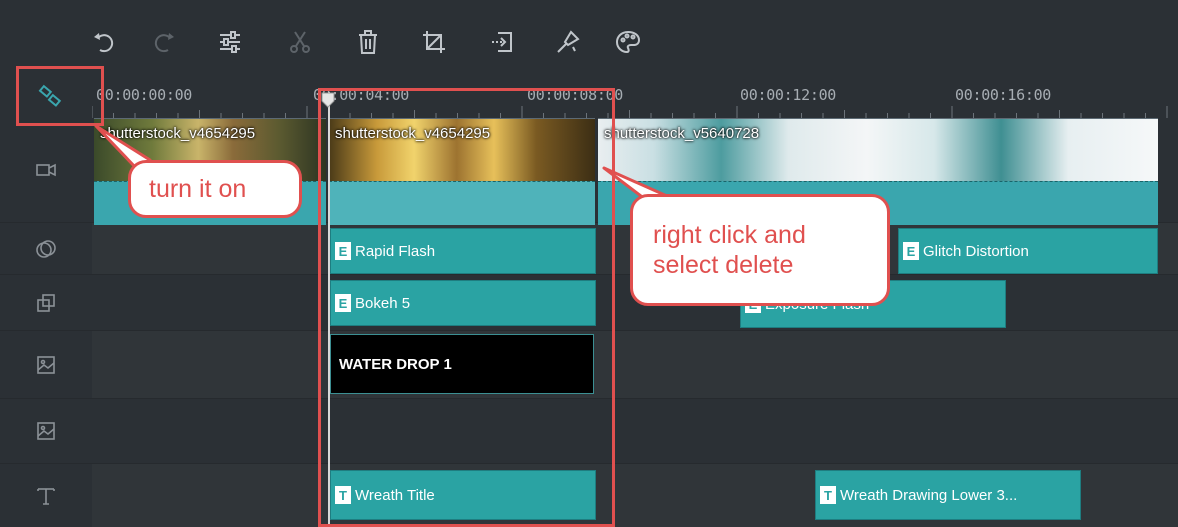 The width and height of the screenshot is (1178, 527). Describe the element at coordinates (198, 189) in the screenshot. I see `callout-turn-on-text: turn it on` at that location.